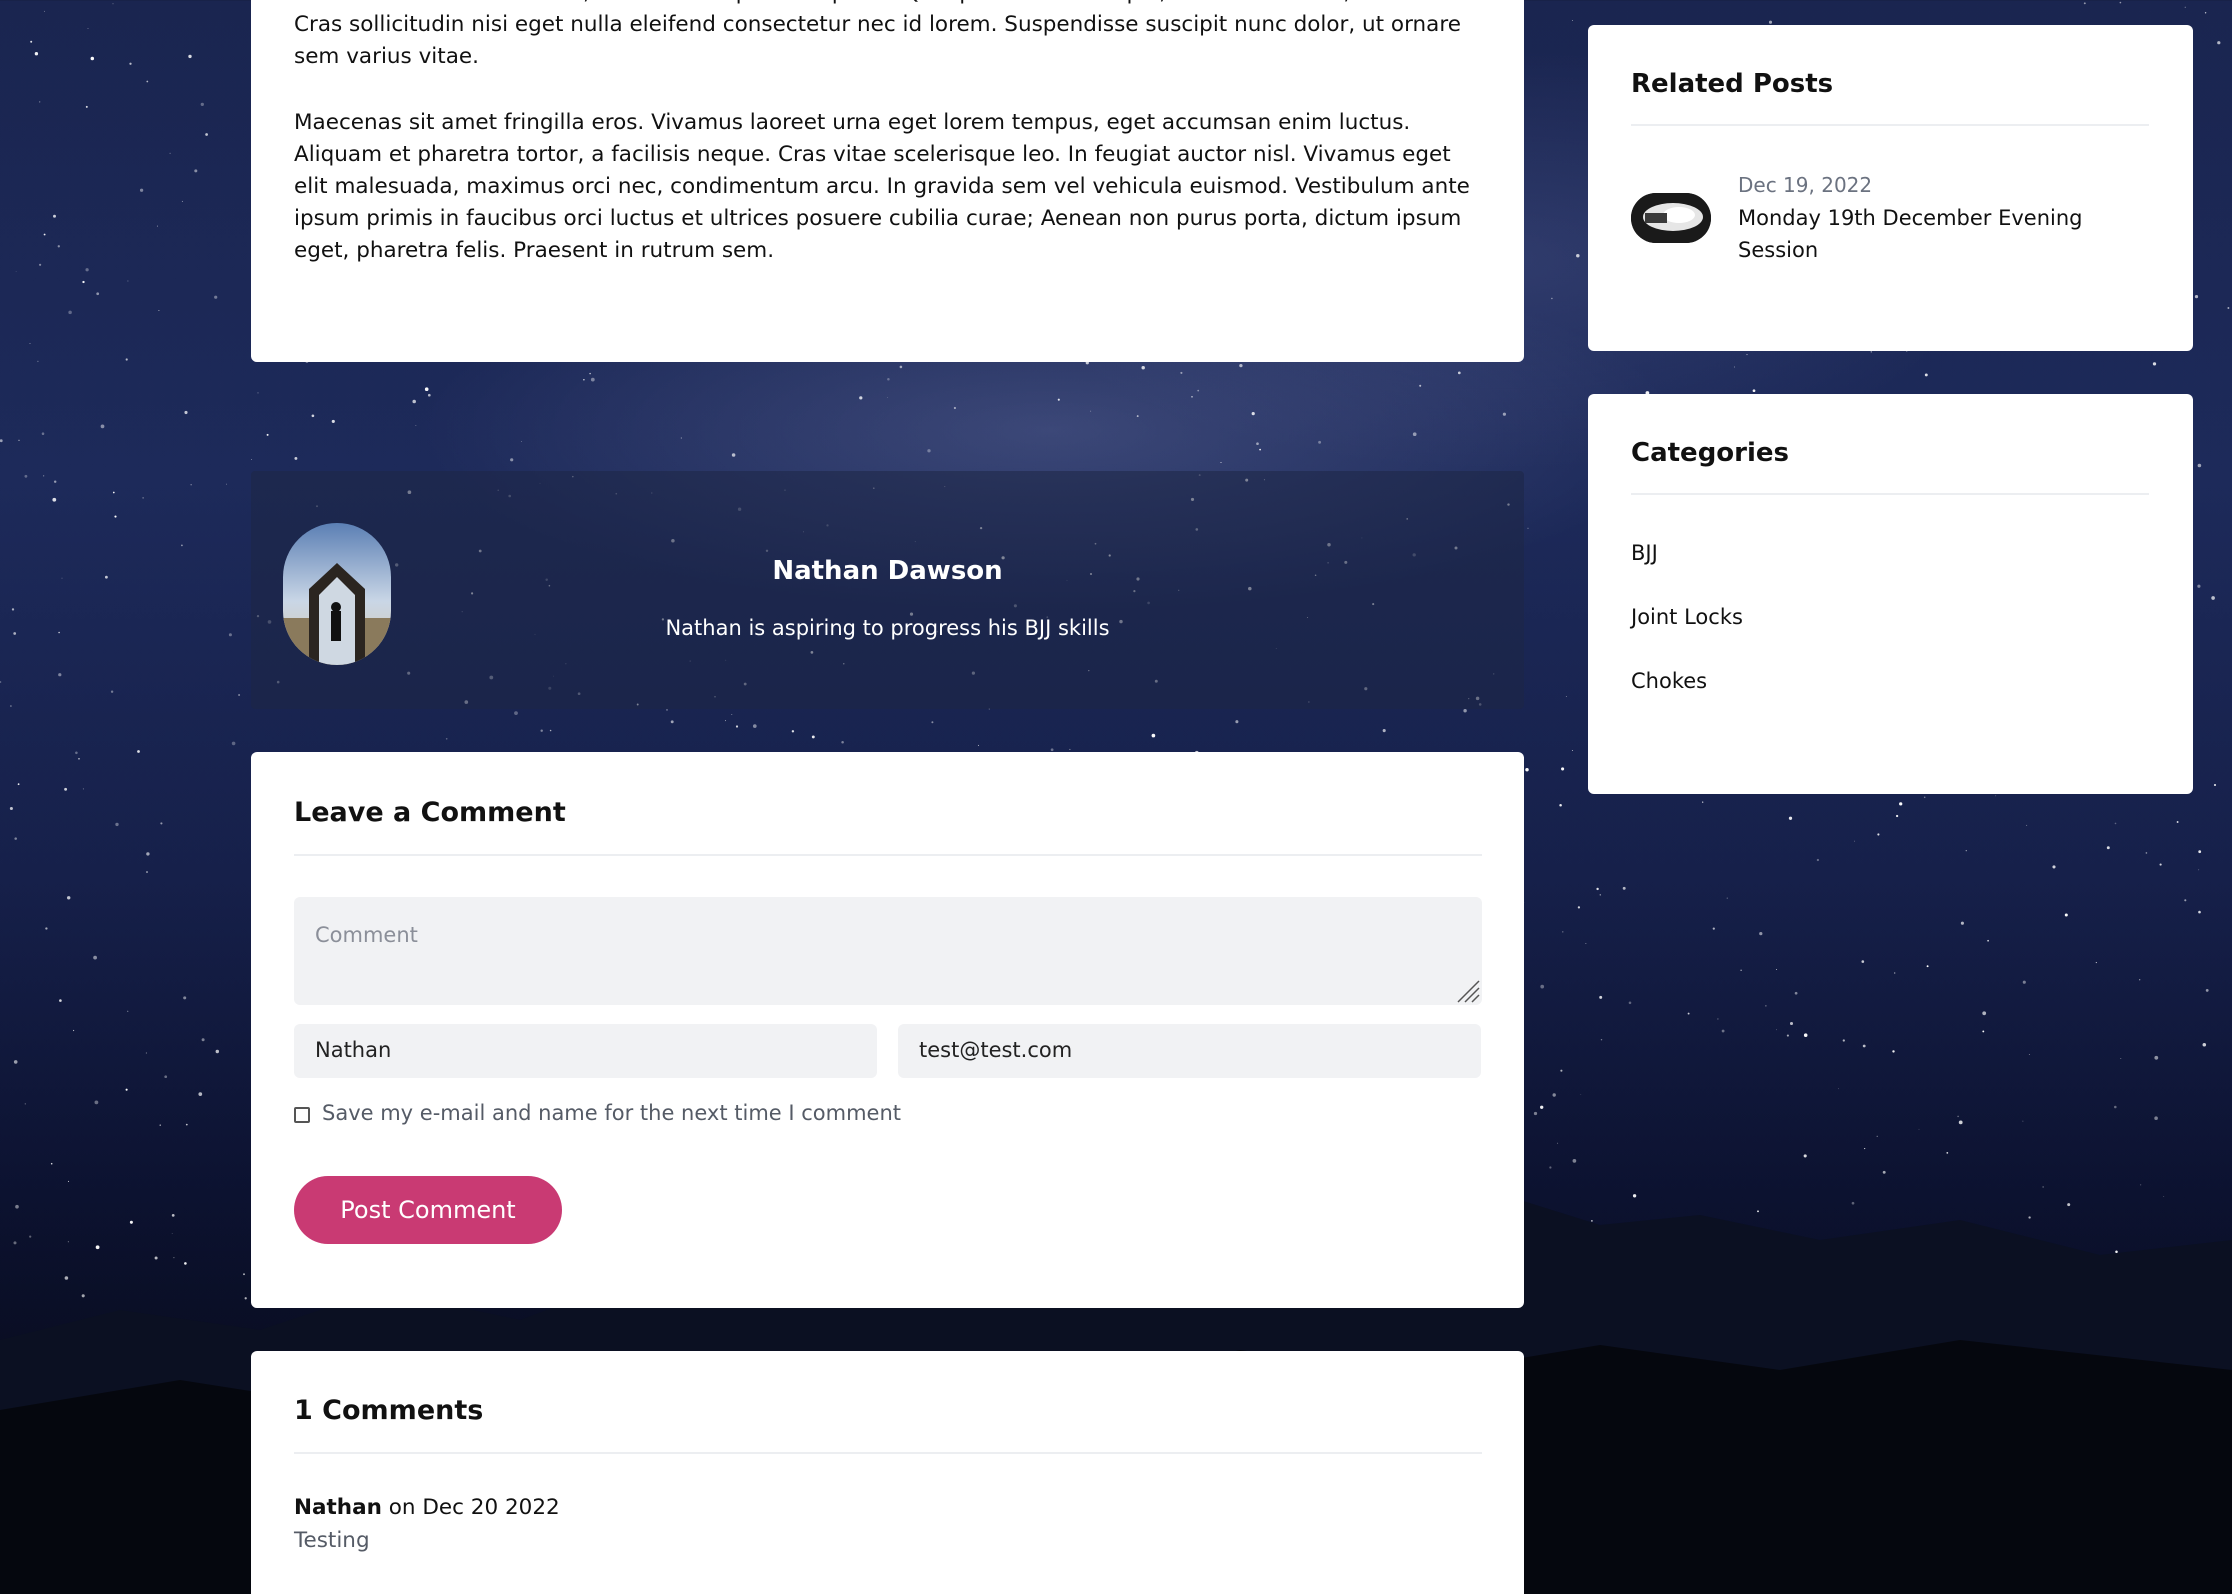  I want to click on comment-text: Testing, so click(332, 1540).